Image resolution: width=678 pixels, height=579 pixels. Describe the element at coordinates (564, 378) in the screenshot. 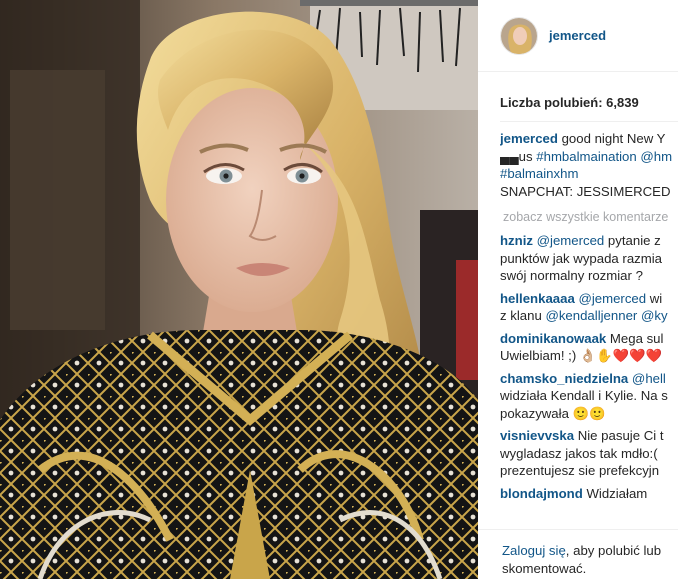

I see `comment-username: chamsko_niedzielna` at that location.